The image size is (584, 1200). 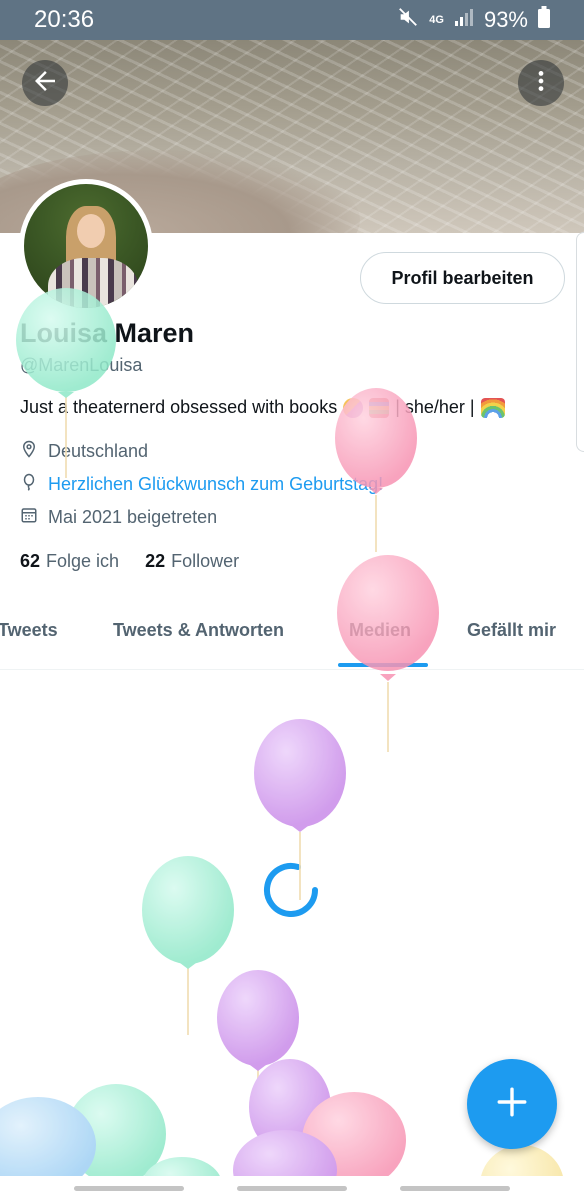 I want to click on following-label: Folge ich, so click(x=83, y=561).